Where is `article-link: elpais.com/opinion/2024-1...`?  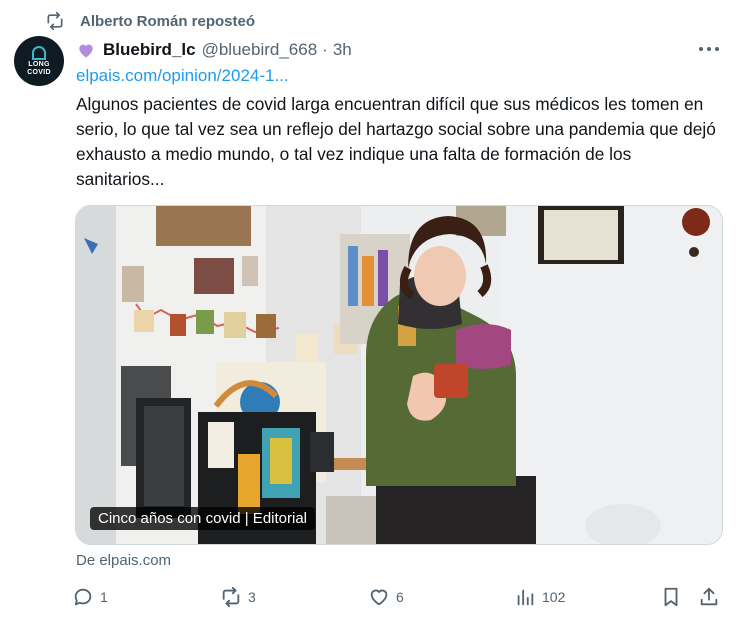
article-link: elpais.com/opinion/2024-1... is located at coordinates (182, 76).